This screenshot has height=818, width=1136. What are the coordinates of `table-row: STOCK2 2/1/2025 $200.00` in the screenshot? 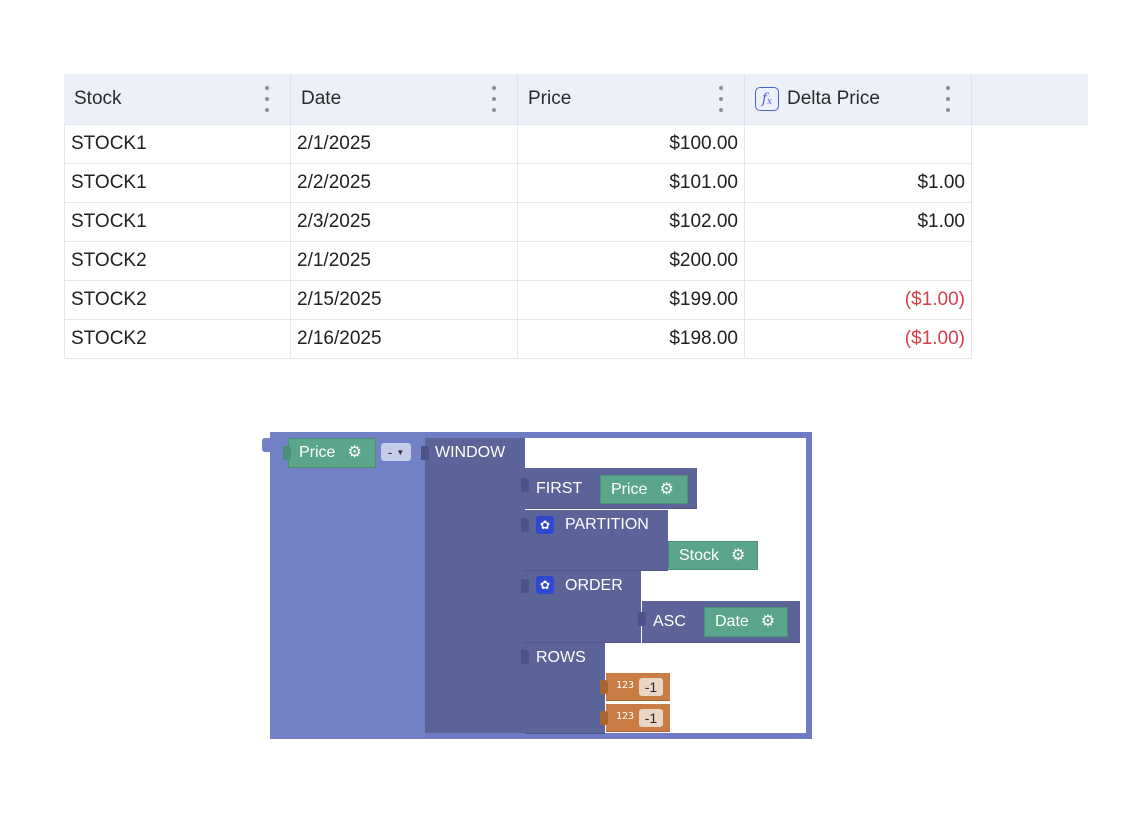 It's located at (576, 261).